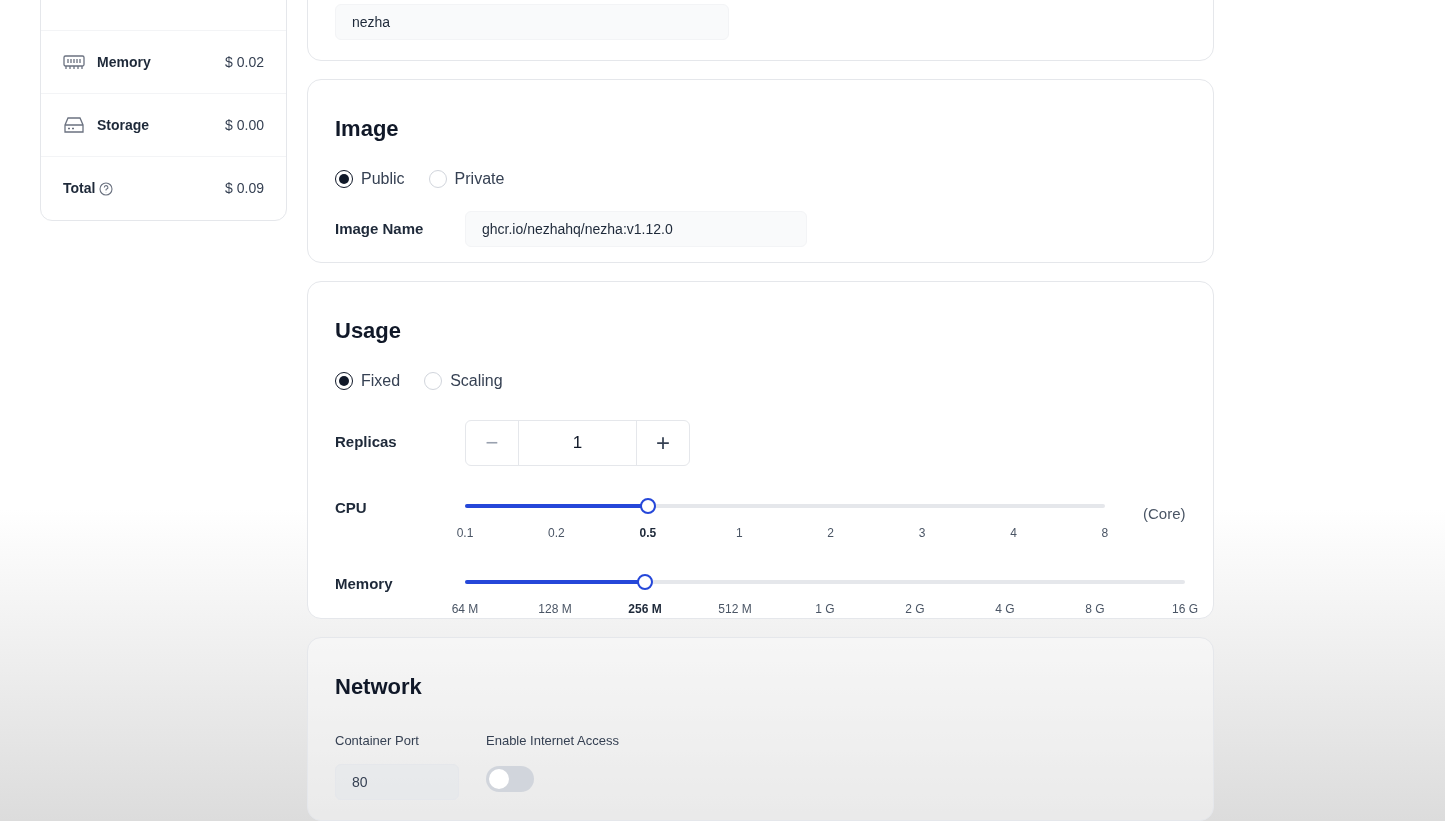  Describe the element at coordinates (466, 179) in the screenshot. I see `radio-option: Private` at that location.